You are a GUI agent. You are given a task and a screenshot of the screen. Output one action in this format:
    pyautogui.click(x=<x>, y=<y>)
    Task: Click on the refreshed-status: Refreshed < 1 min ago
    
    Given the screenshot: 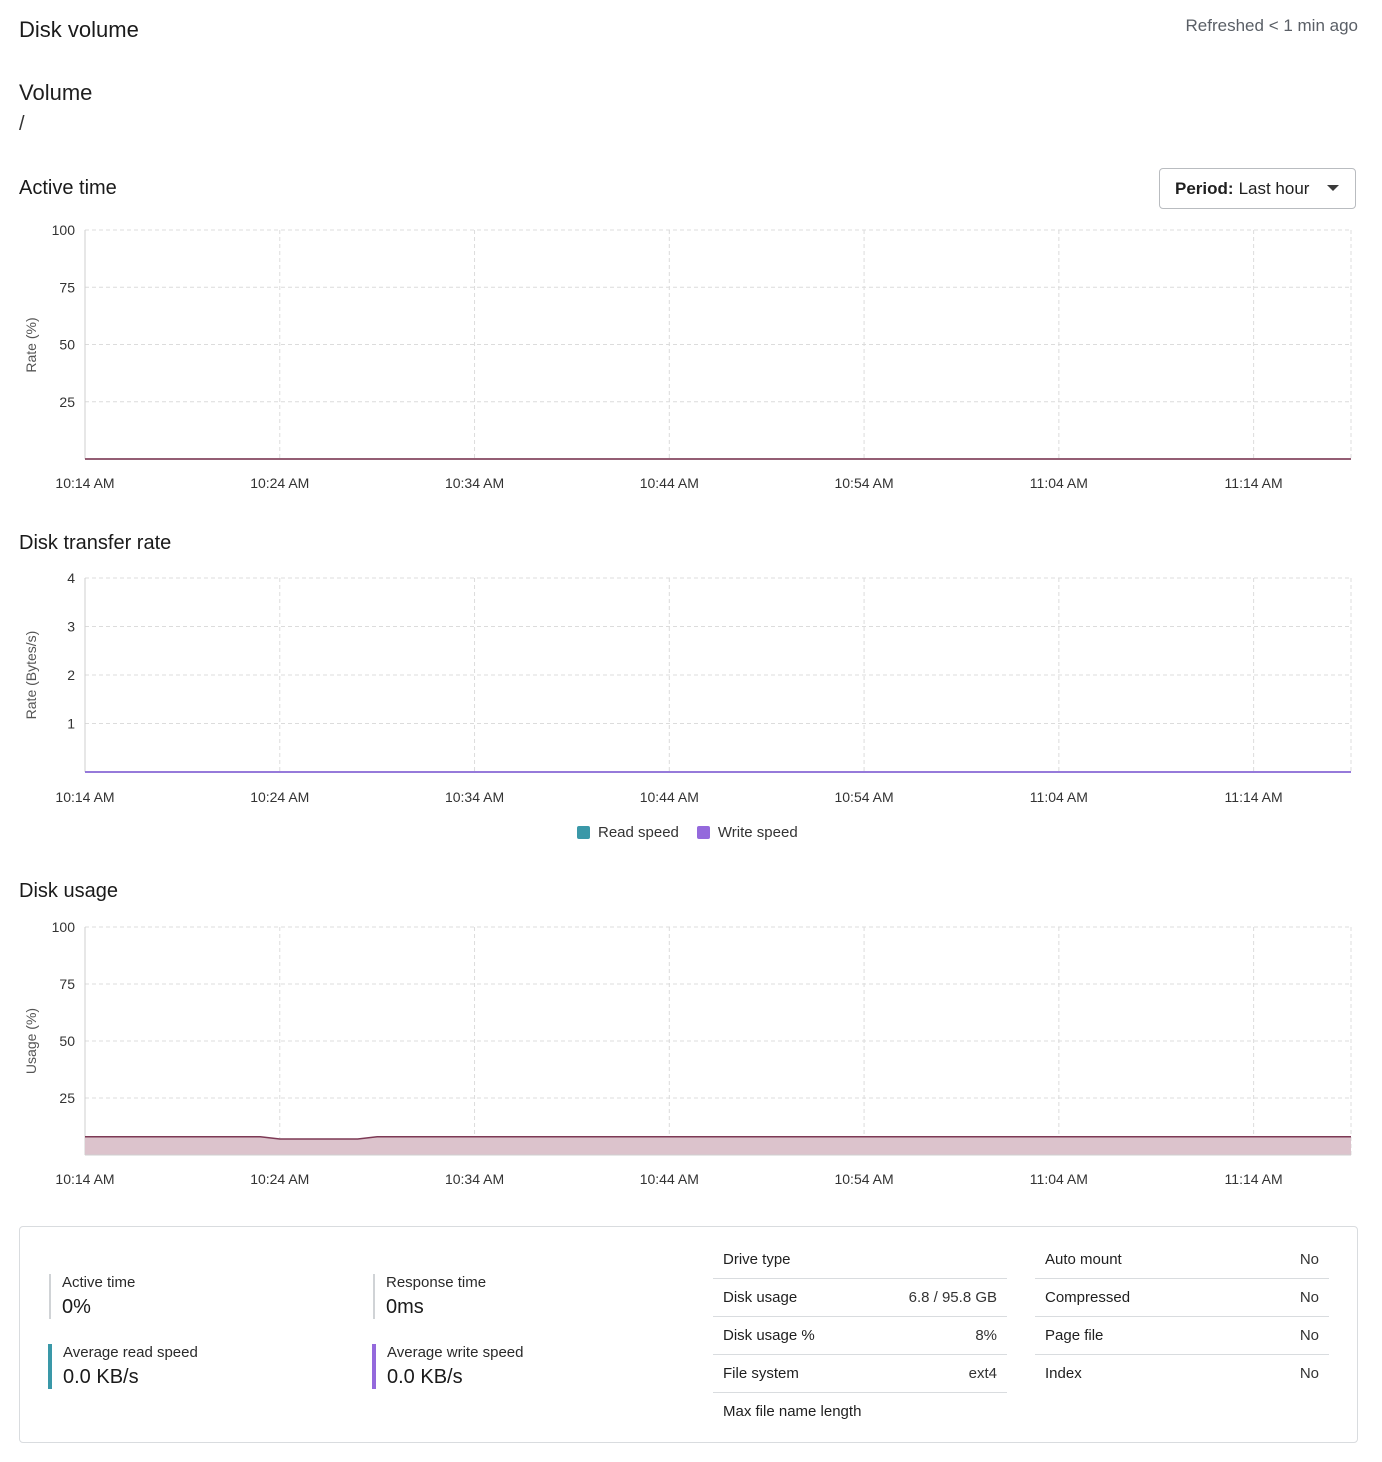 What is the action you would take?
    pyautogui.click(x=1271, y=25)
    